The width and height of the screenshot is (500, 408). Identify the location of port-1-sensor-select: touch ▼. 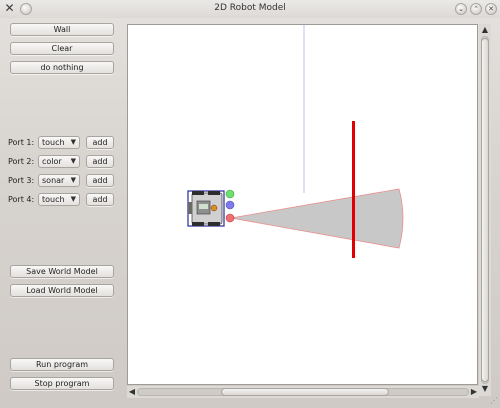
(59, 142).